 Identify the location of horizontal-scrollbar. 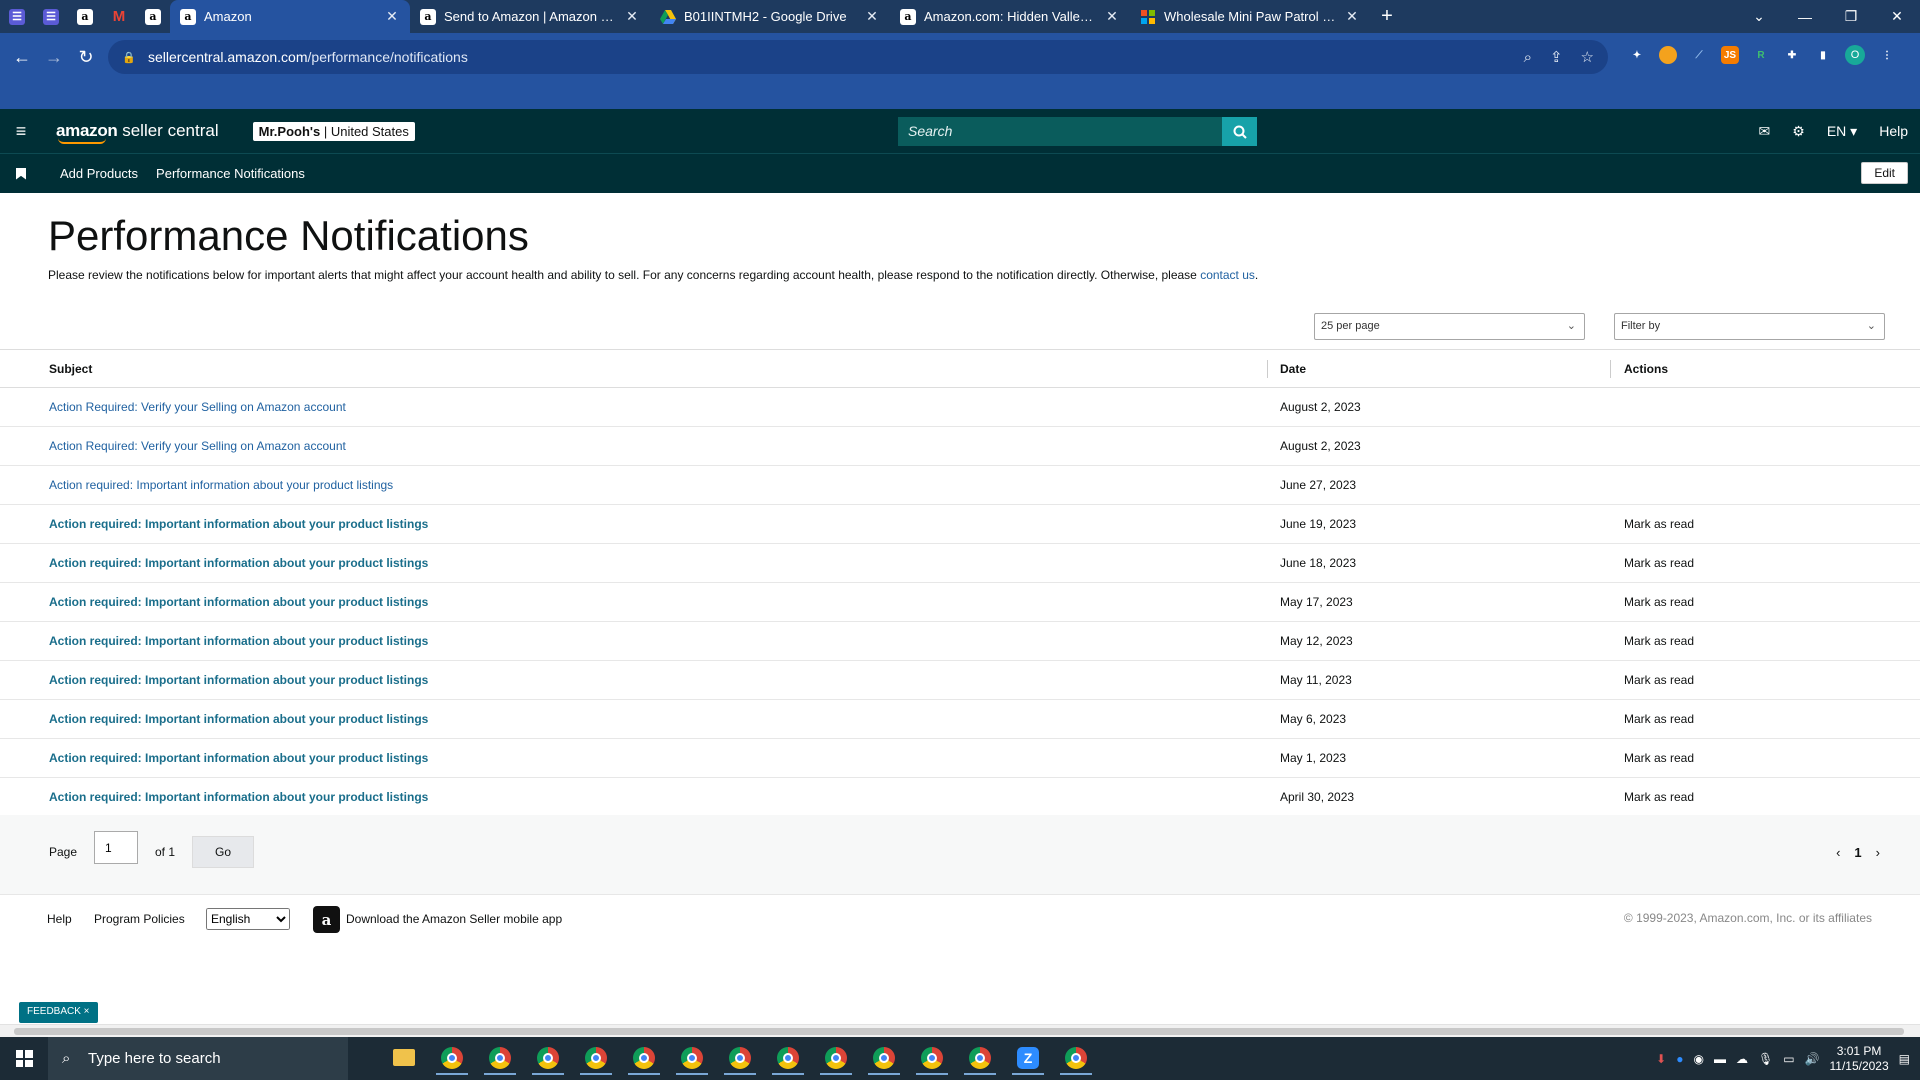
(960, 1030).